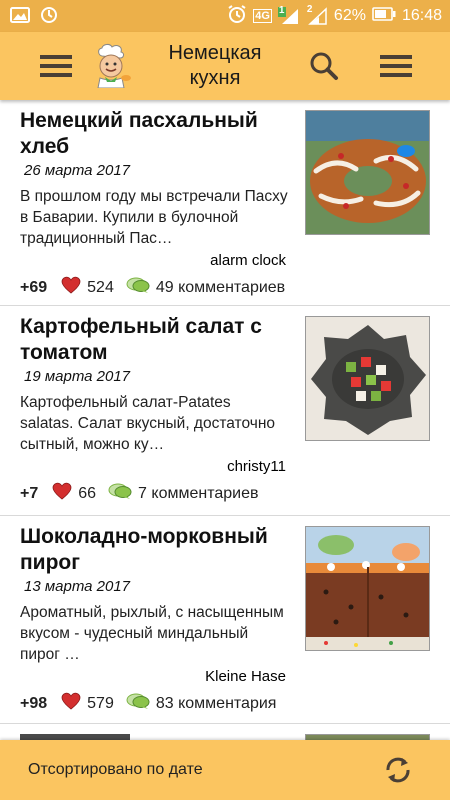 This screenshot has width=450, height=800. I want to click on search-button, so click(324, 66).